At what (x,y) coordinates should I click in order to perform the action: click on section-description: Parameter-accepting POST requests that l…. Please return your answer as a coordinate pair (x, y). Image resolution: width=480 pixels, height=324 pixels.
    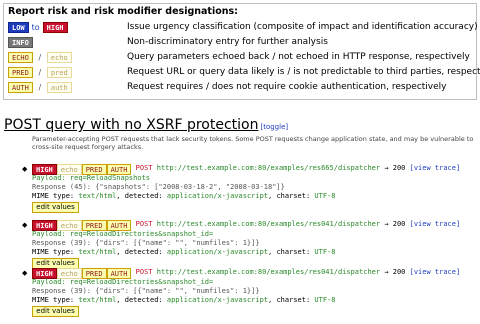
    Looking at the image, I should click on (253, 143).